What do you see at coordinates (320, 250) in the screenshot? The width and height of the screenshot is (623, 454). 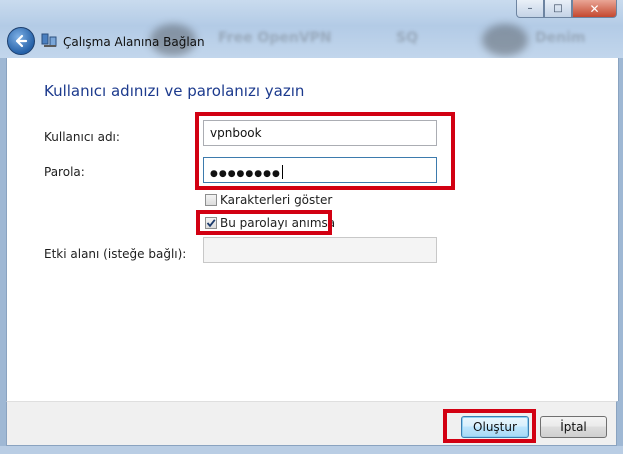 I see `domain-field` at bounding box center [320, 250].